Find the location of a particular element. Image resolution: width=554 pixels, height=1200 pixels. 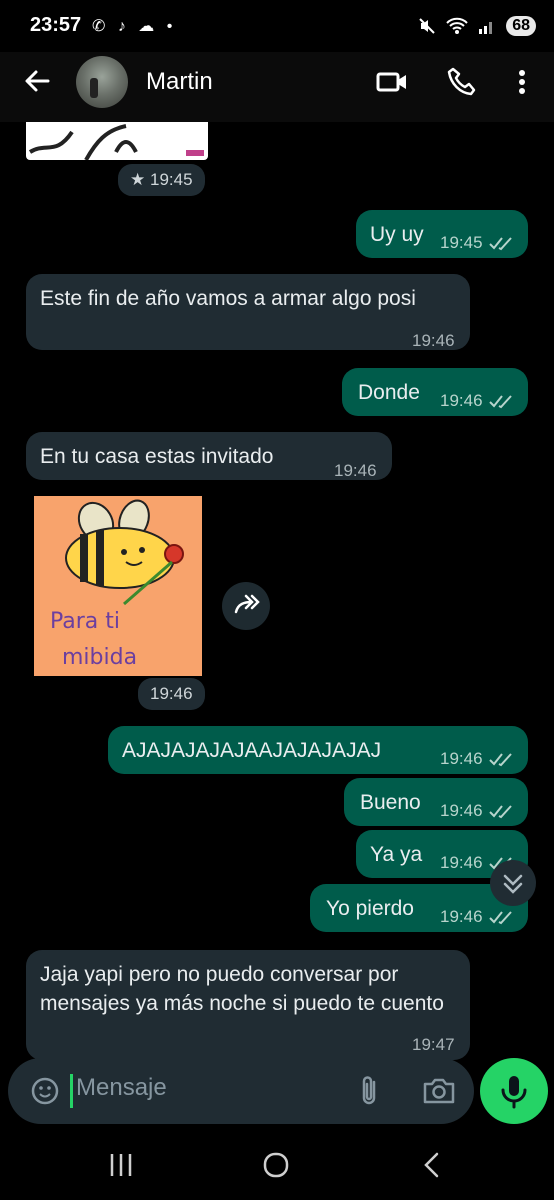

home-icon is located at coordinates (276, 1165).